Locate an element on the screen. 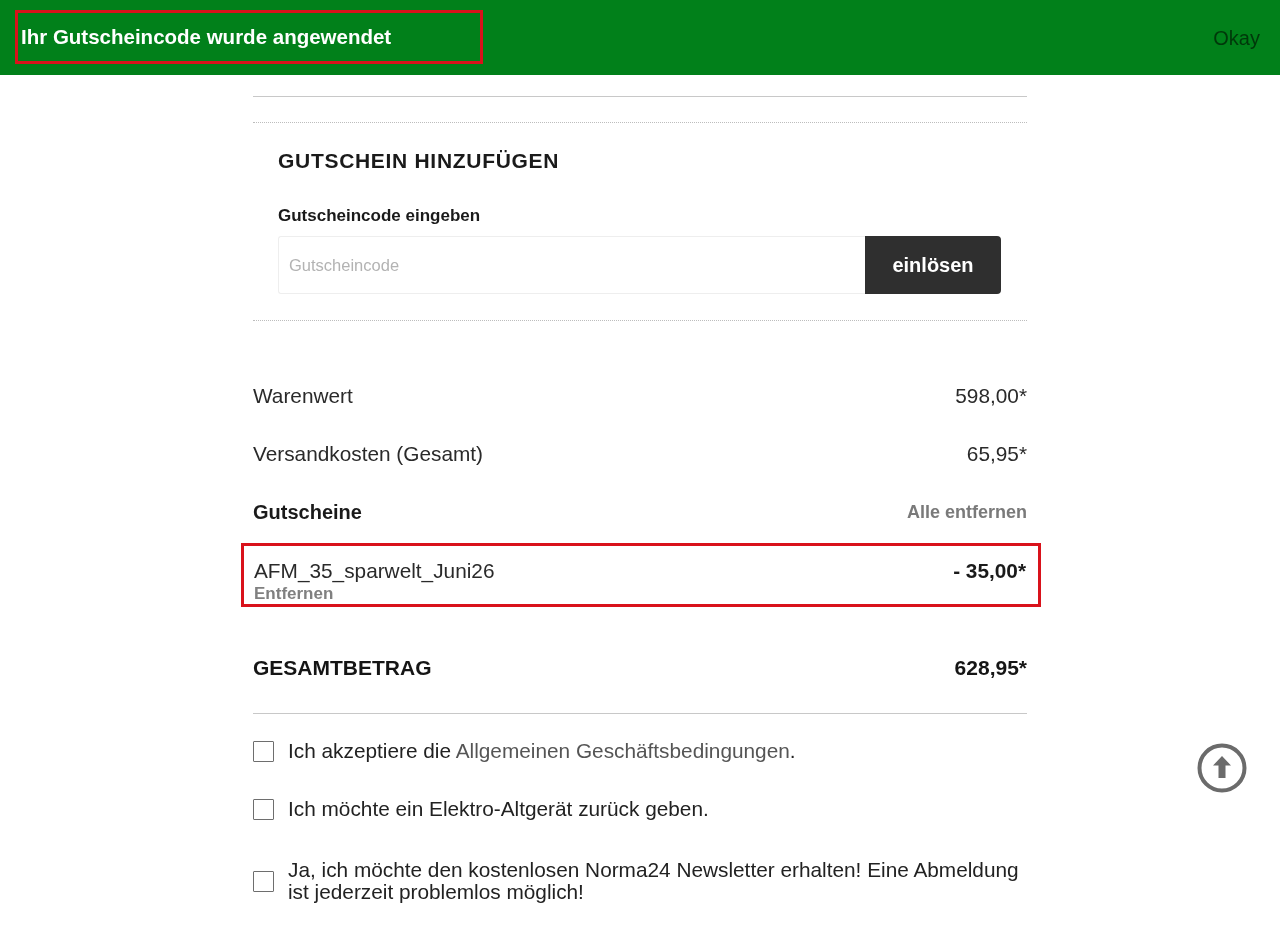  consent-text: Ich möchte ein Elektro-Altgerät zurück geben. is located at coordinates (499, 809).